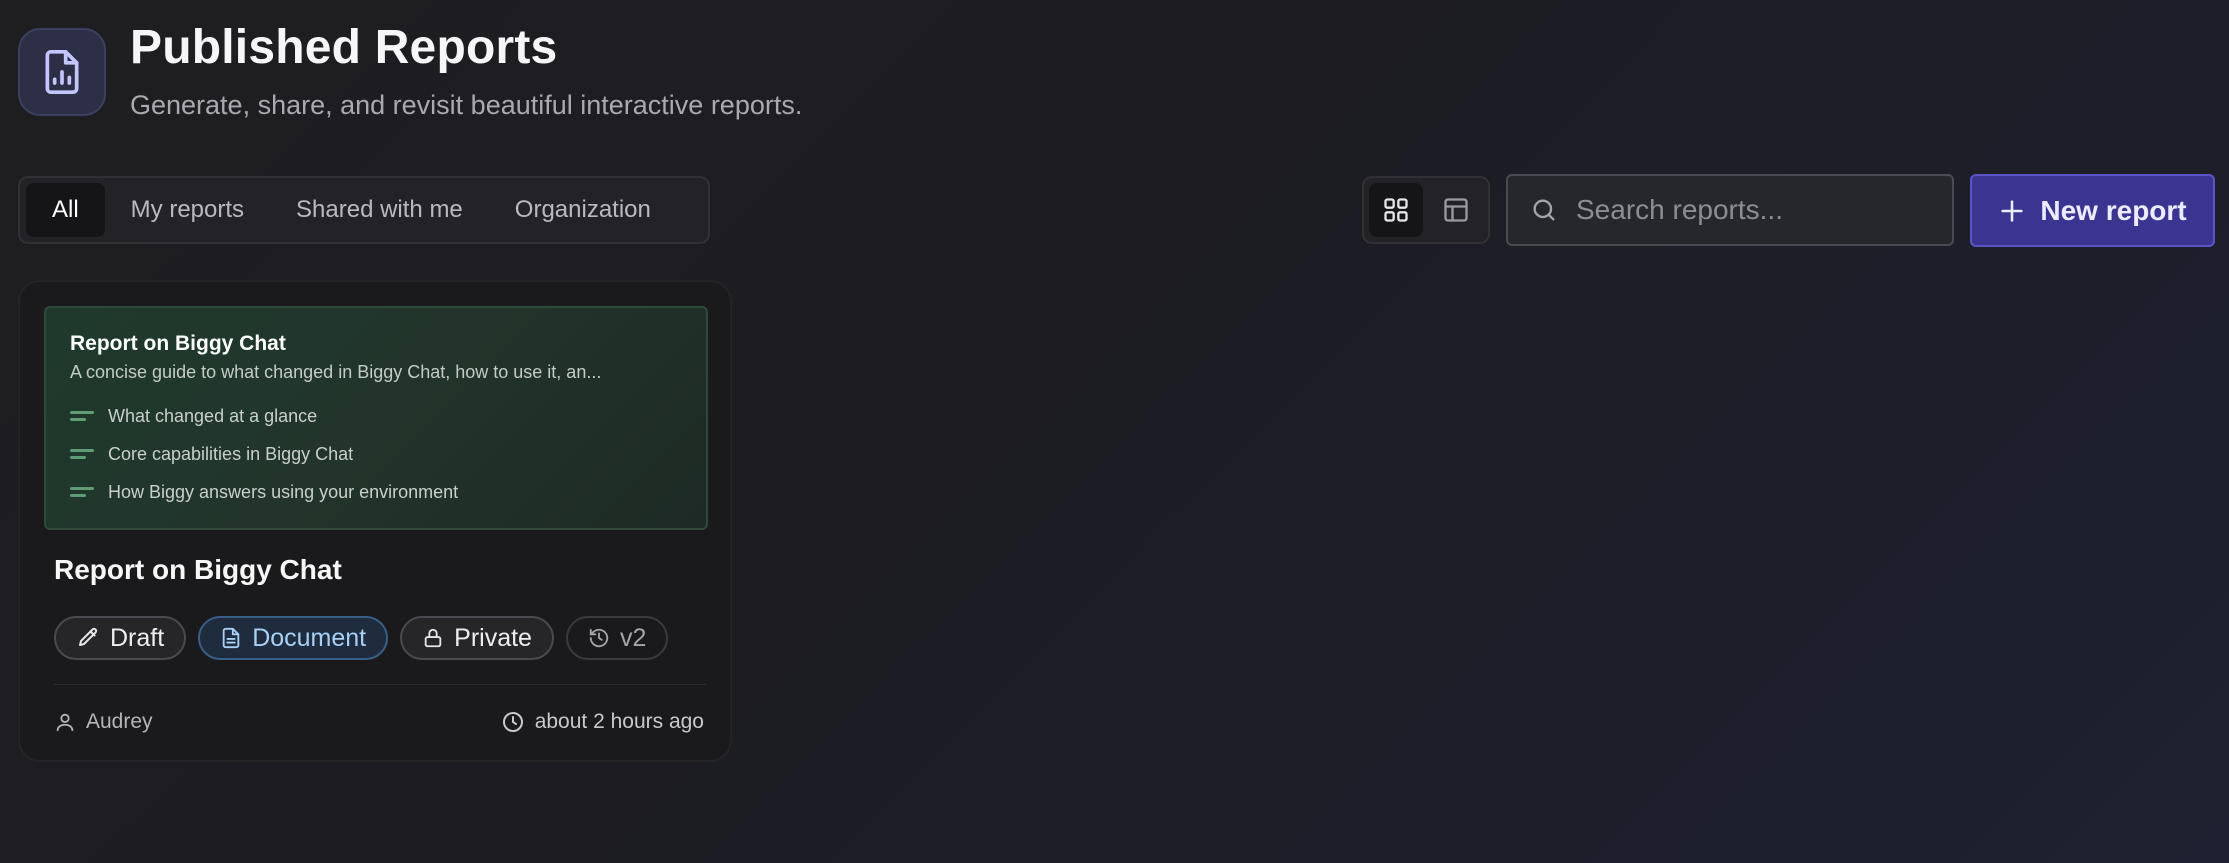 Image resolution: width=2229 pixels, height=863 pixels. I want to click on table-view-button, so click(1456, 210).